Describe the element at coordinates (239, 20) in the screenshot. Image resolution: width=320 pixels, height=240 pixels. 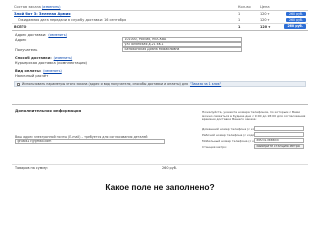
I see `delivery-qty: 1` at that location.